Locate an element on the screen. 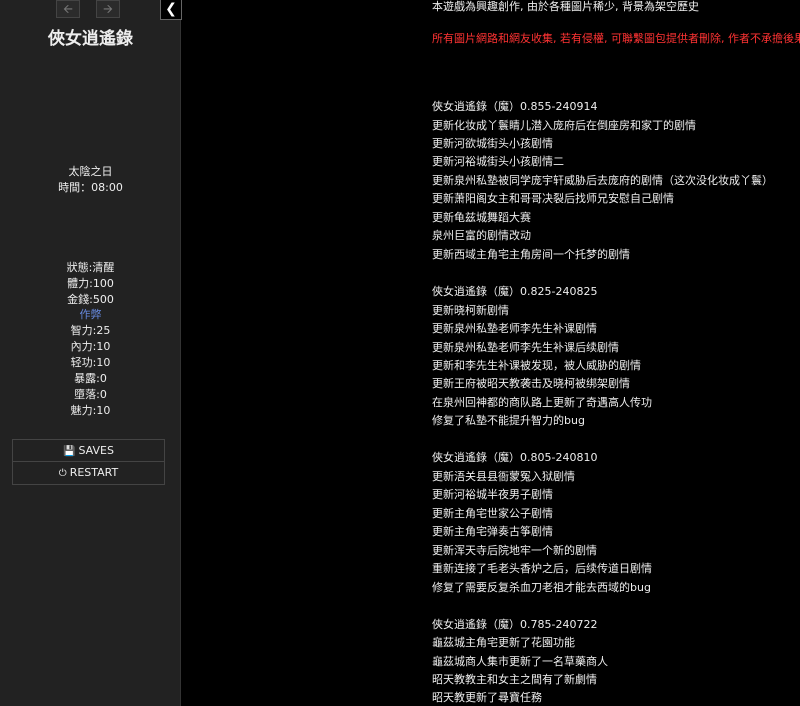  history-forward-button: 🡪 is located at coordinates (108, 9).